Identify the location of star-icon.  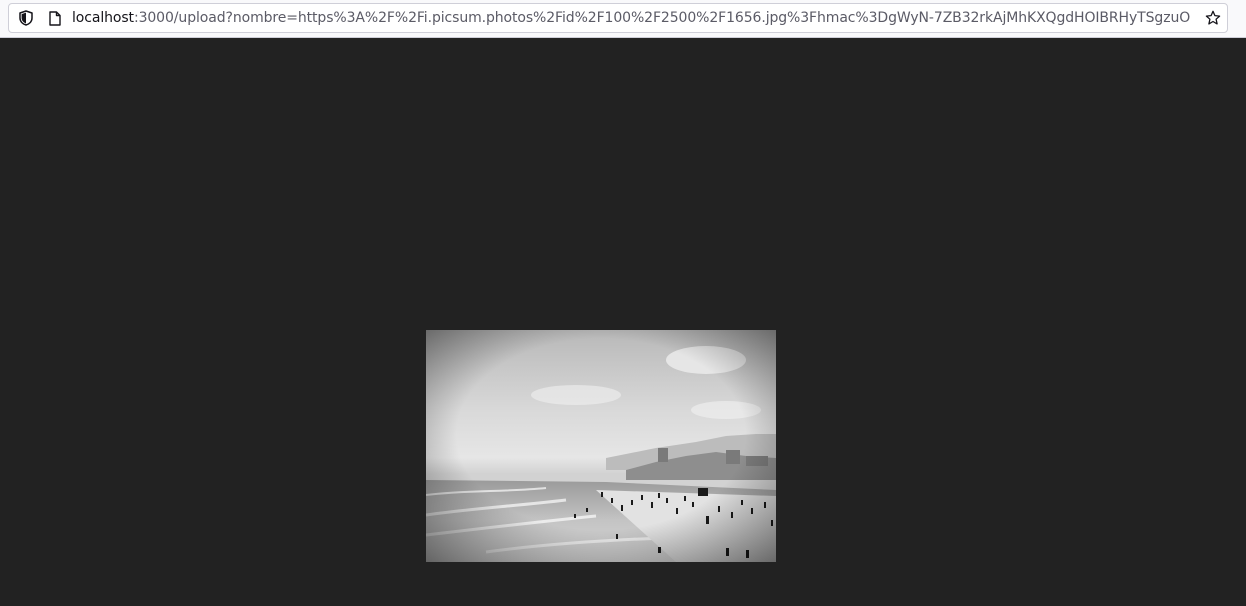
(1213, 18).